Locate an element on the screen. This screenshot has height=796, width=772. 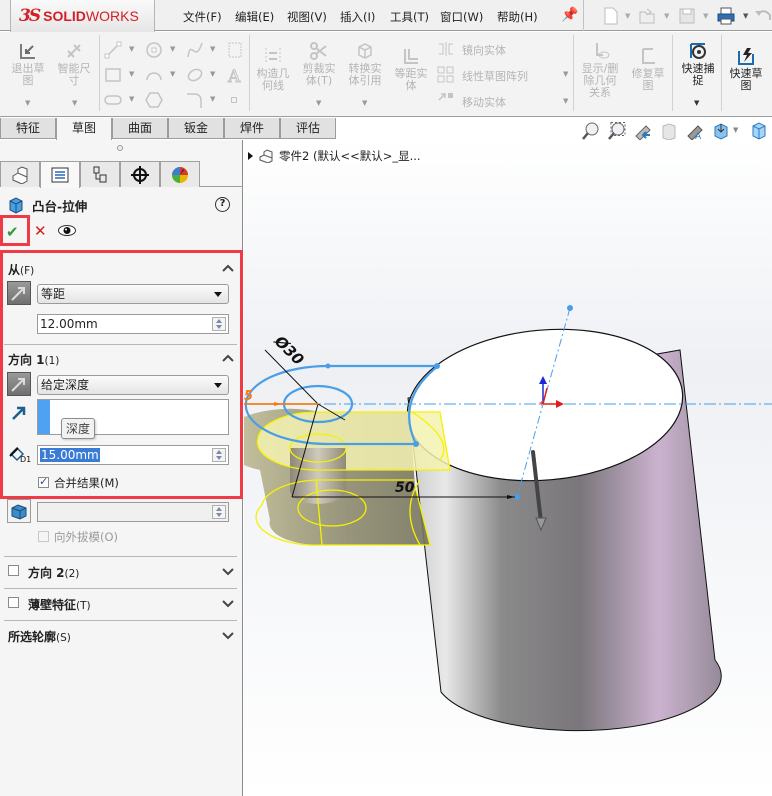
fillet-tool-icon is located at coordinates (195, 100).